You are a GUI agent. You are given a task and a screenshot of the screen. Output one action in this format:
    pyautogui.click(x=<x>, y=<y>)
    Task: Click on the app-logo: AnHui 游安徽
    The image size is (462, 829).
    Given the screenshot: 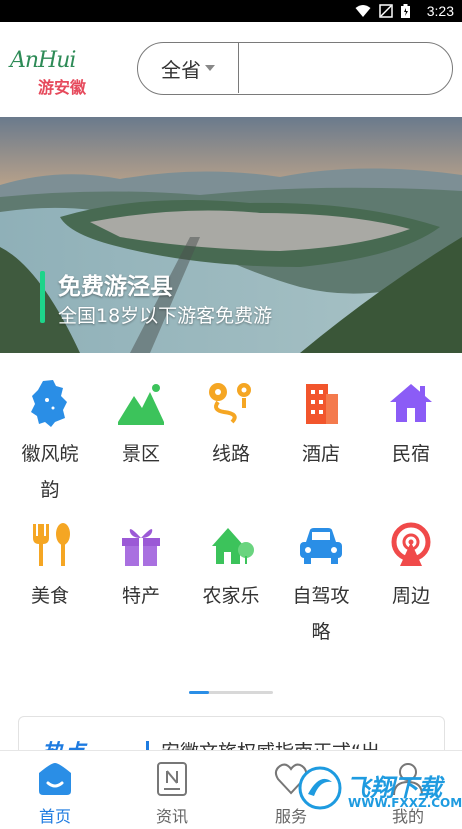 What is the action you would take?
    pyautogui.click(x=65, y=78)
    